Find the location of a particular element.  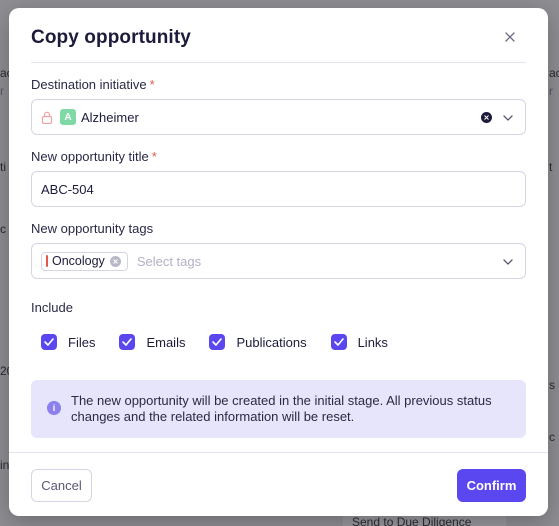

bg-text: in is located at coordinates (5, 465).